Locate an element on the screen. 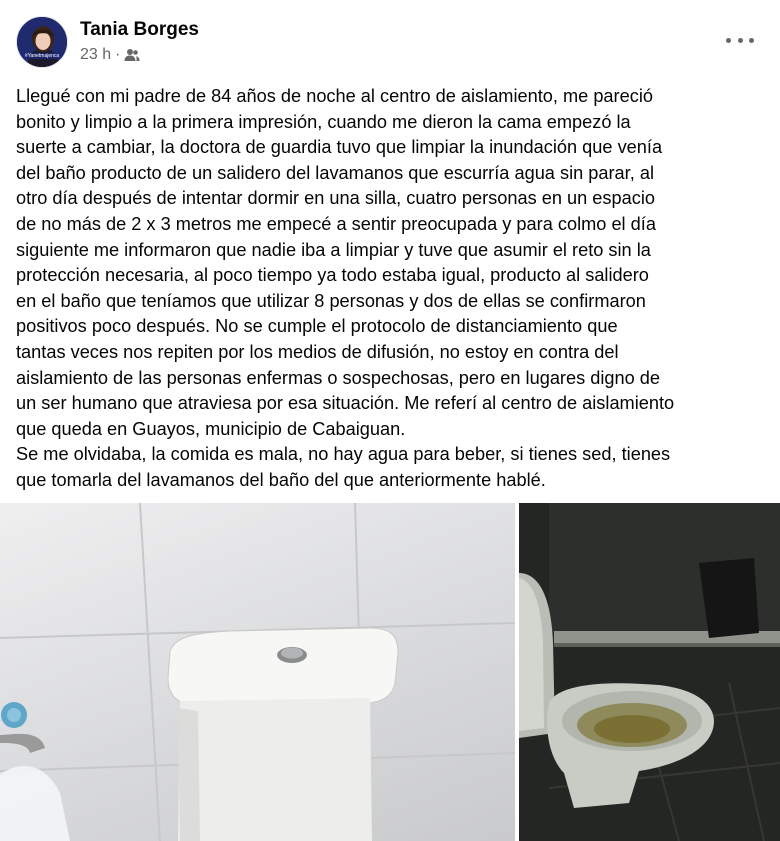 This screenshot has width=780, height=841. post-header: #Yanetmajenca Tania Borges 23 h · is located at coordinates (390, 41).